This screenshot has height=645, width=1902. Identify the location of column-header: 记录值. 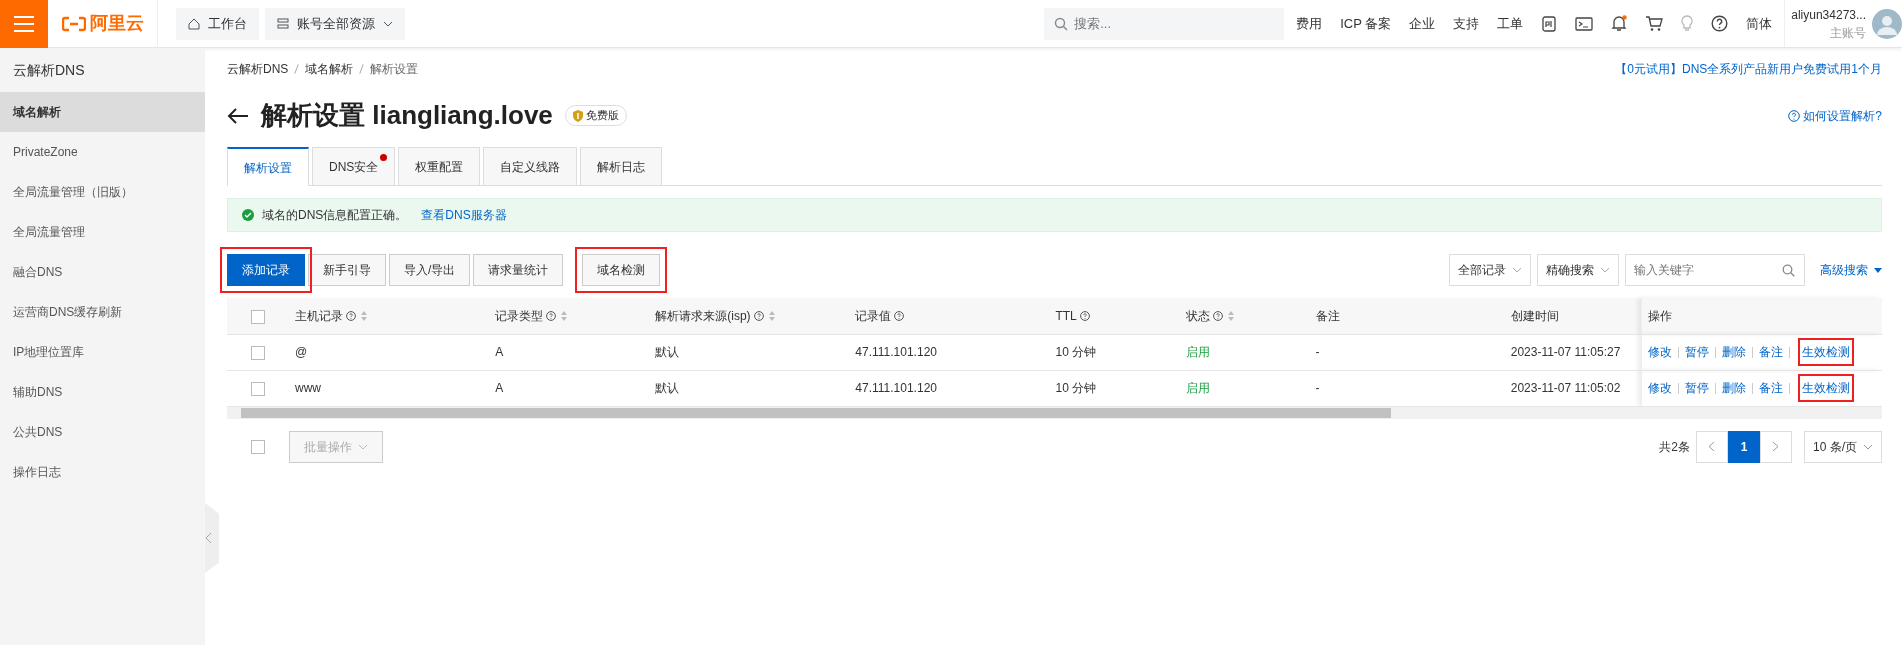
(880, 315).